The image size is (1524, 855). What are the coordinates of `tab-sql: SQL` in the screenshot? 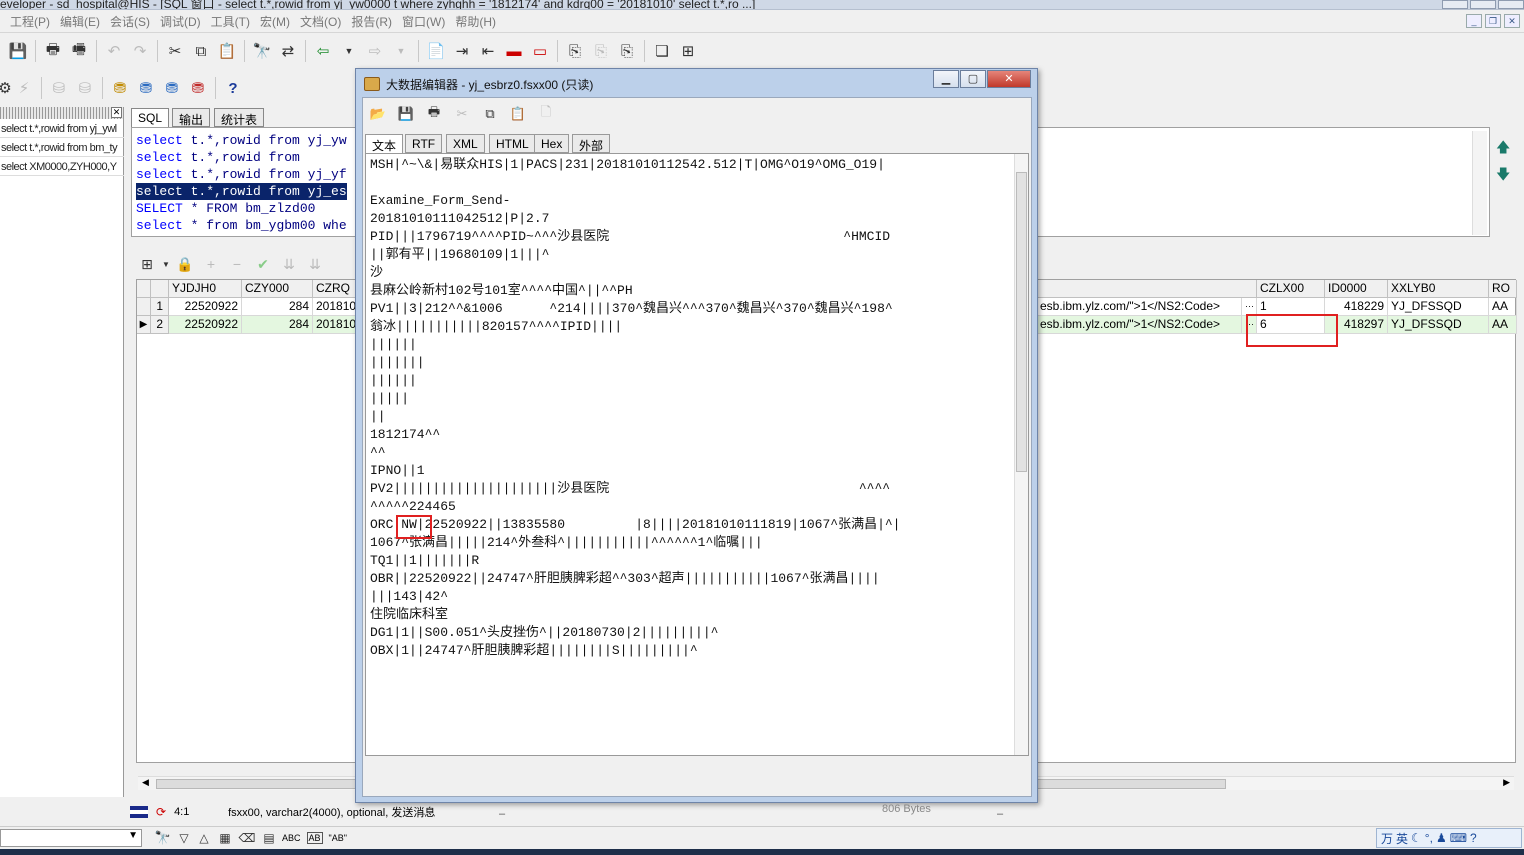 It's located at (150, 118).